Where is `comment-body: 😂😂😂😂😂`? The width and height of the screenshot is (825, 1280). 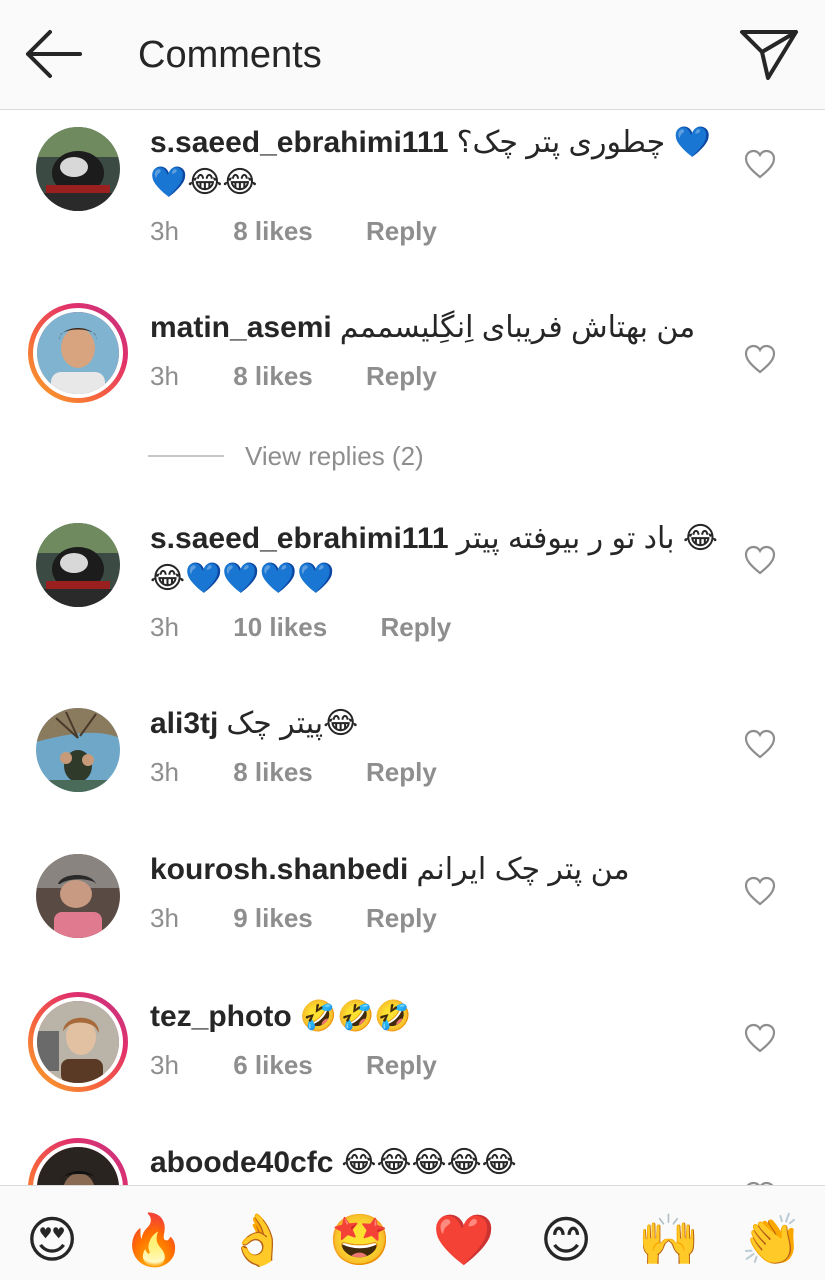
comment-body: 😂😂😂😂😂 is located at coordinates (429, 1162).